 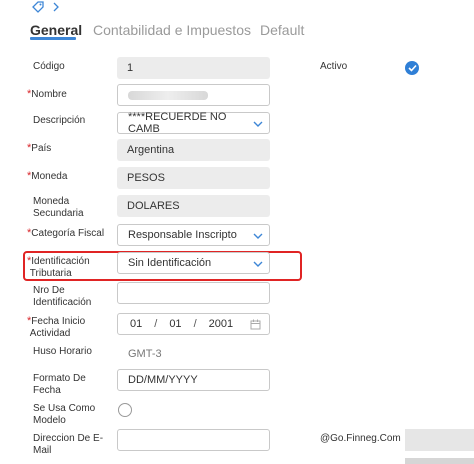 I want to click on usa-como-modelo-toggle, so click(x=125, y=410).